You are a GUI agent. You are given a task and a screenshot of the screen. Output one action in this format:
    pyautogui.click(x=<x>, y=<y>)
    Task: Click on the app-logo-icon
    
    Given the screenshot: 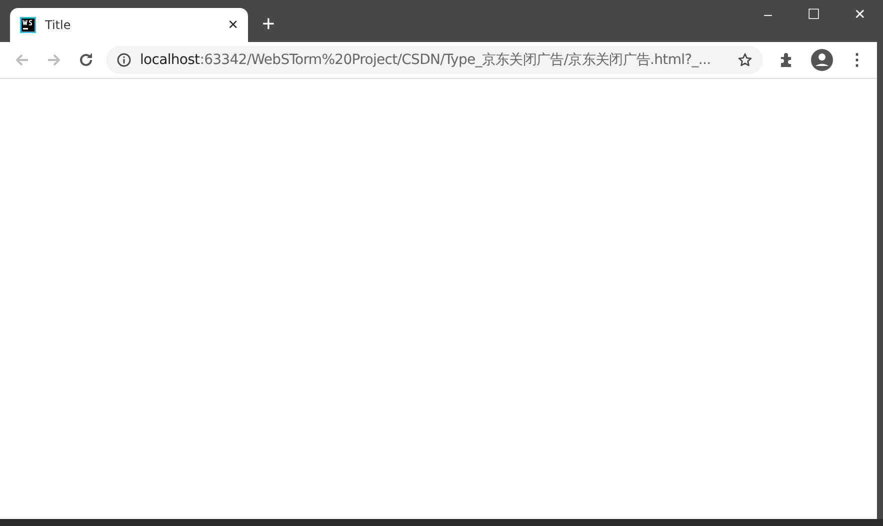 What is the action you would take?
    pyautogui.click(x=28, y=25)
    